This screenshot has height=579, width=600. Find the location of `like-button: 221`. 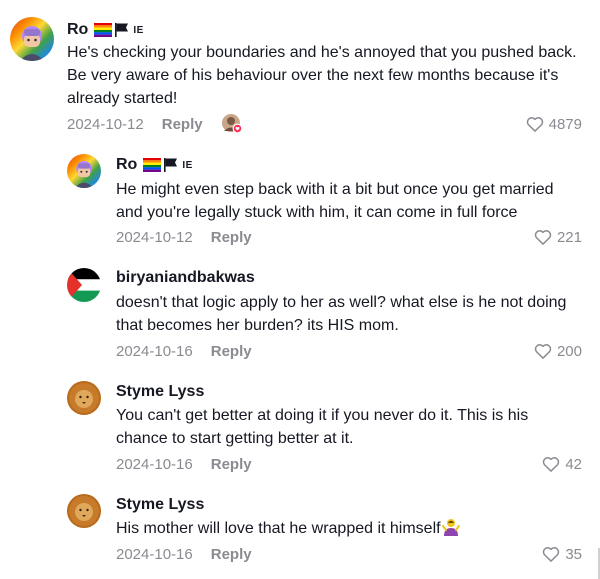

like-button: 221 is located at coordinates (557, 237).